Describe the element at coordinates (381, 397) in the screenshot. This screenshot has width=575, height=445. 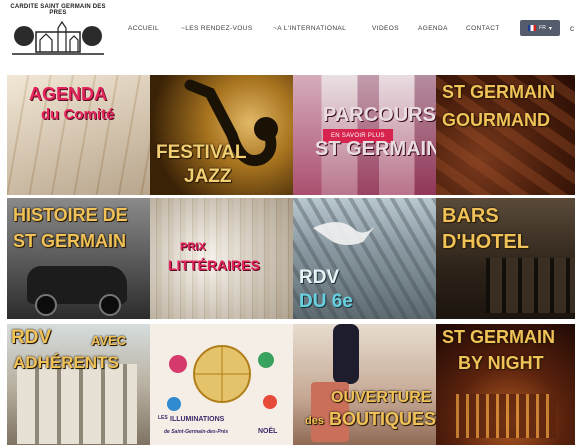
I see `tile-title: OUVERTURE` at that location.